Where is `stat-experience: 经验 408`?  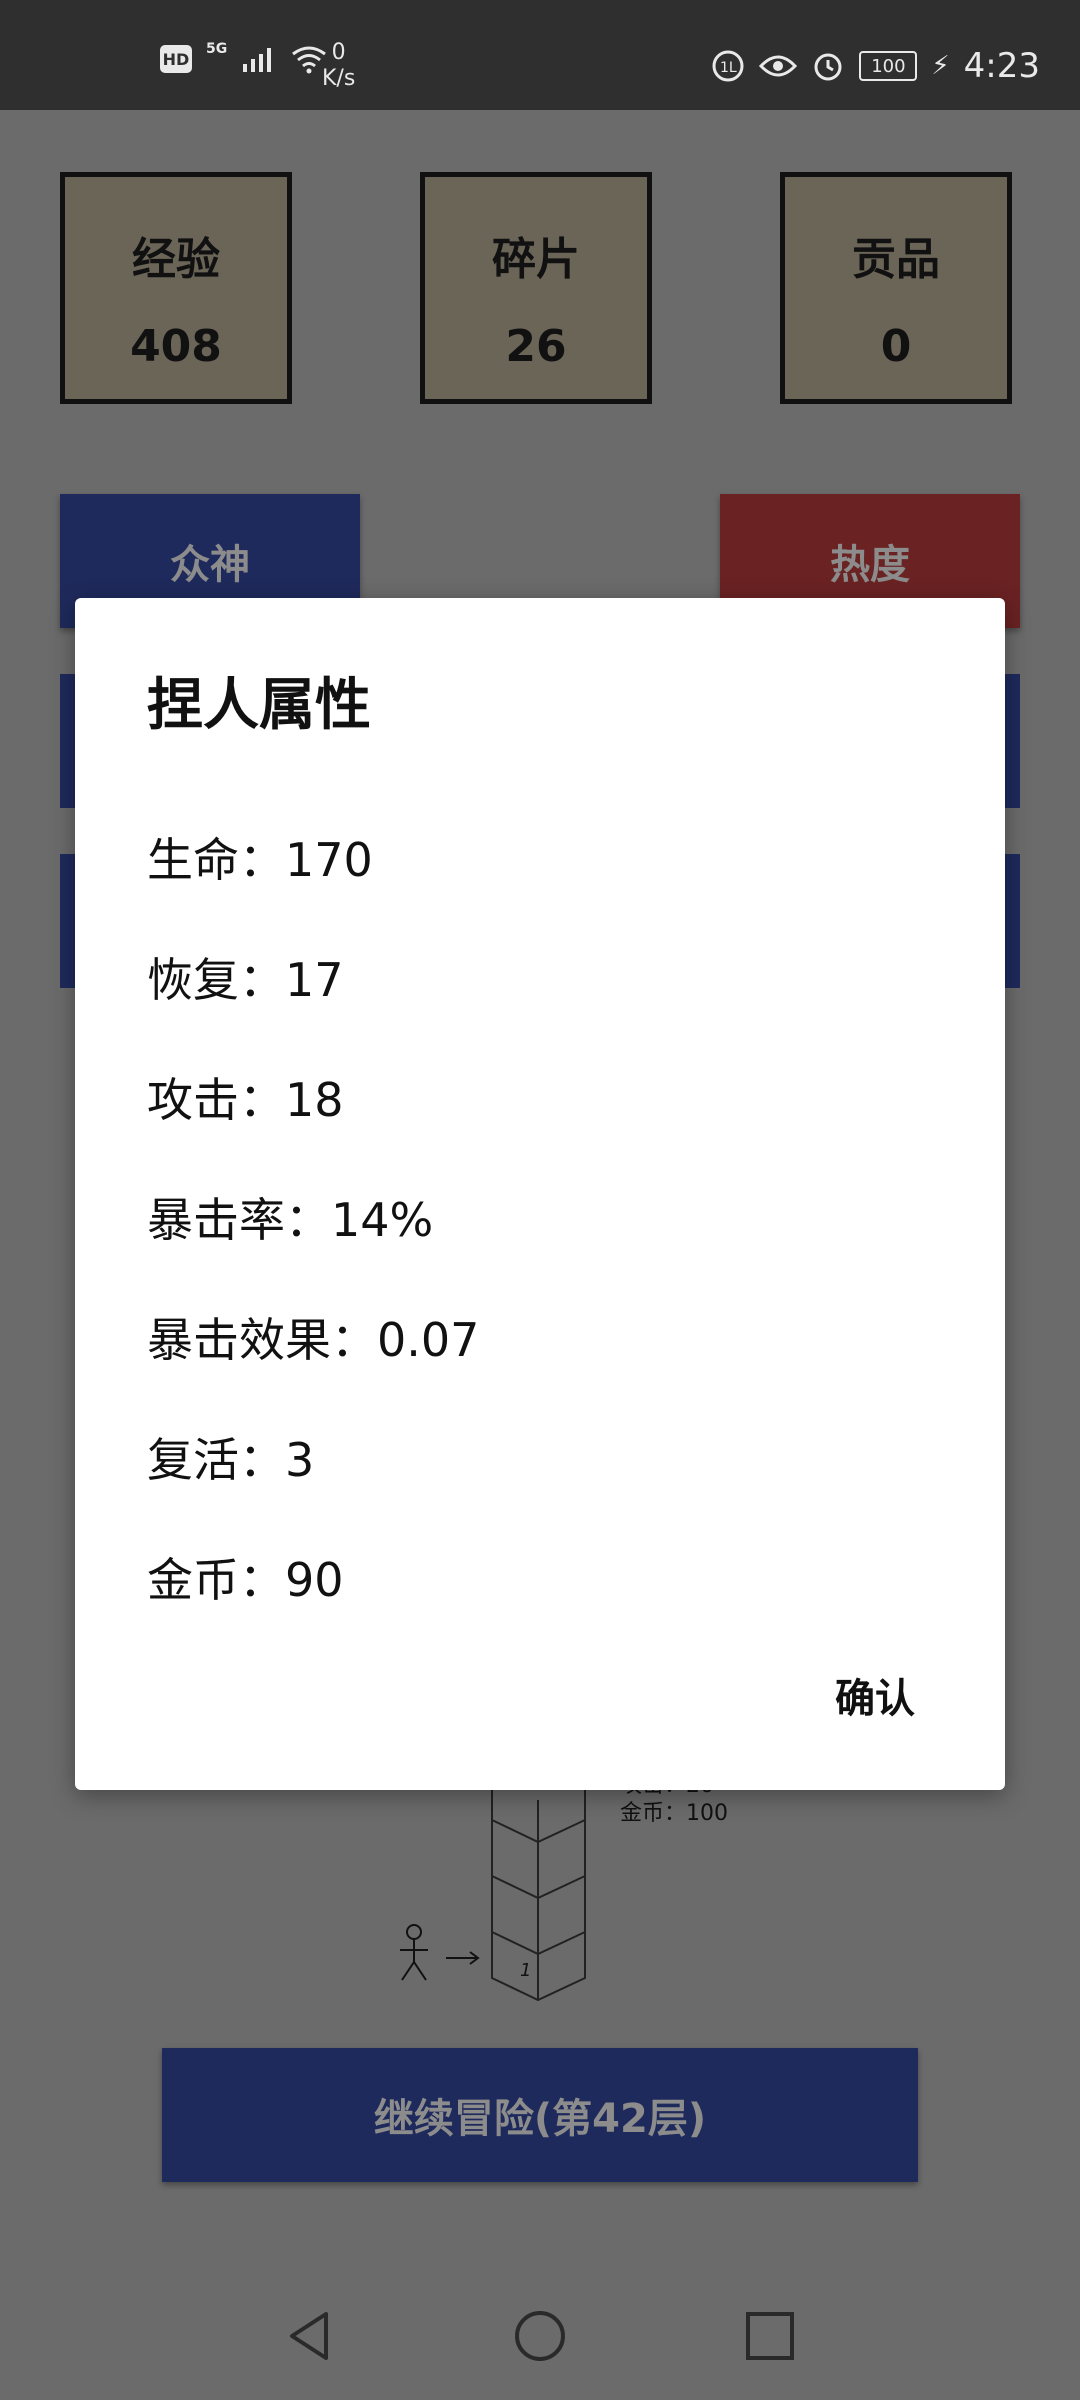
stat-experience: 经验 408 is located at coordinates (176, 288).